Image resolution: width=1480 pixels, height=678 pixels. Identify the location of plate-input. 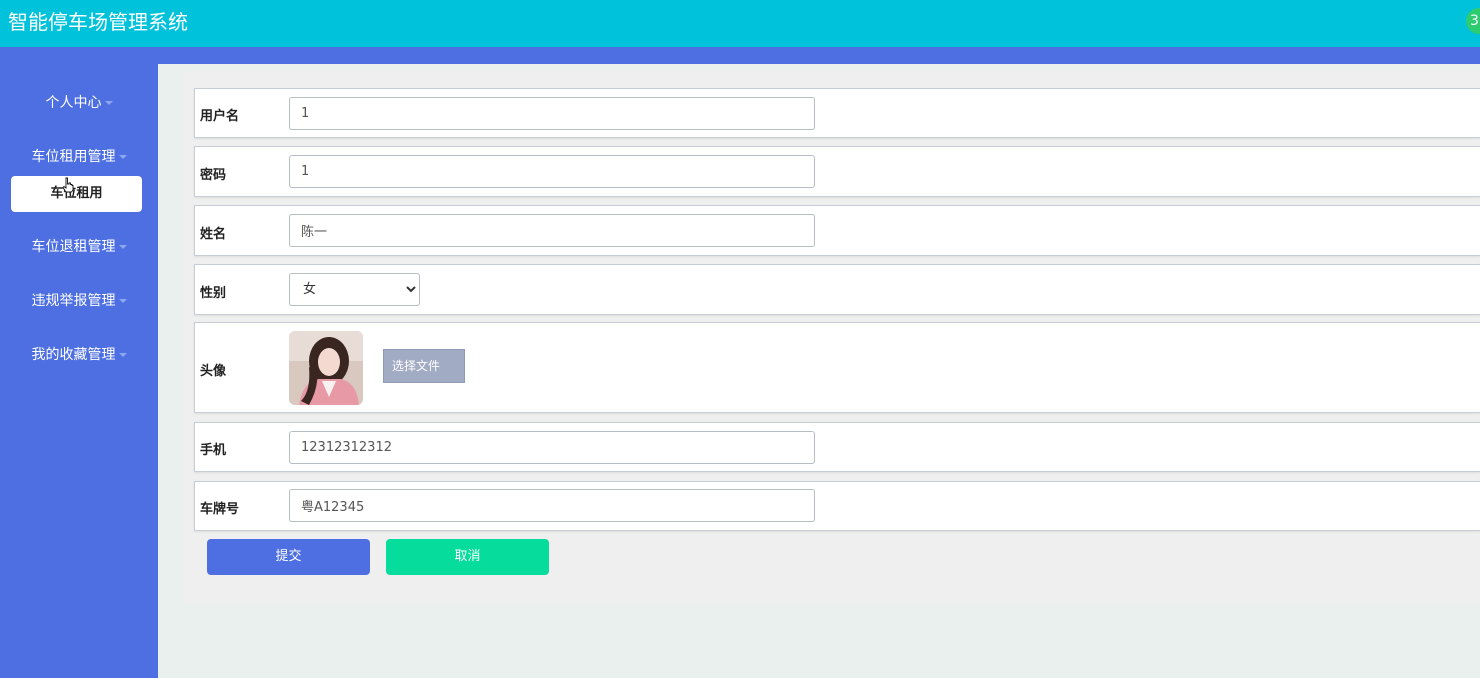
(552, 505).